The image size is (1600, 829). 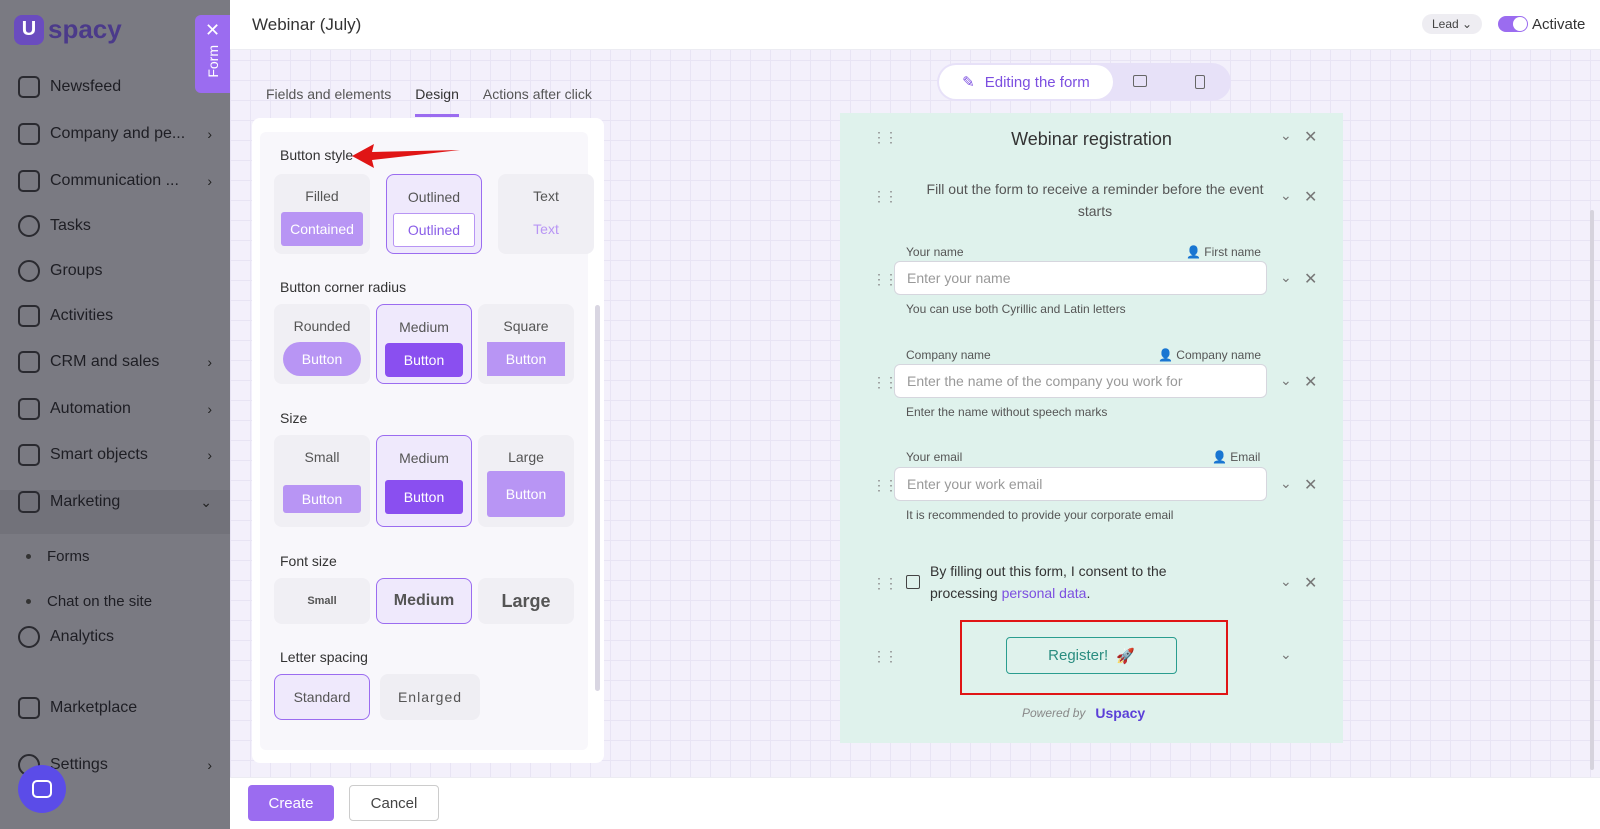 I want to click on field-hint: Enter the name without speech marks, so click(x=1007, y=412).